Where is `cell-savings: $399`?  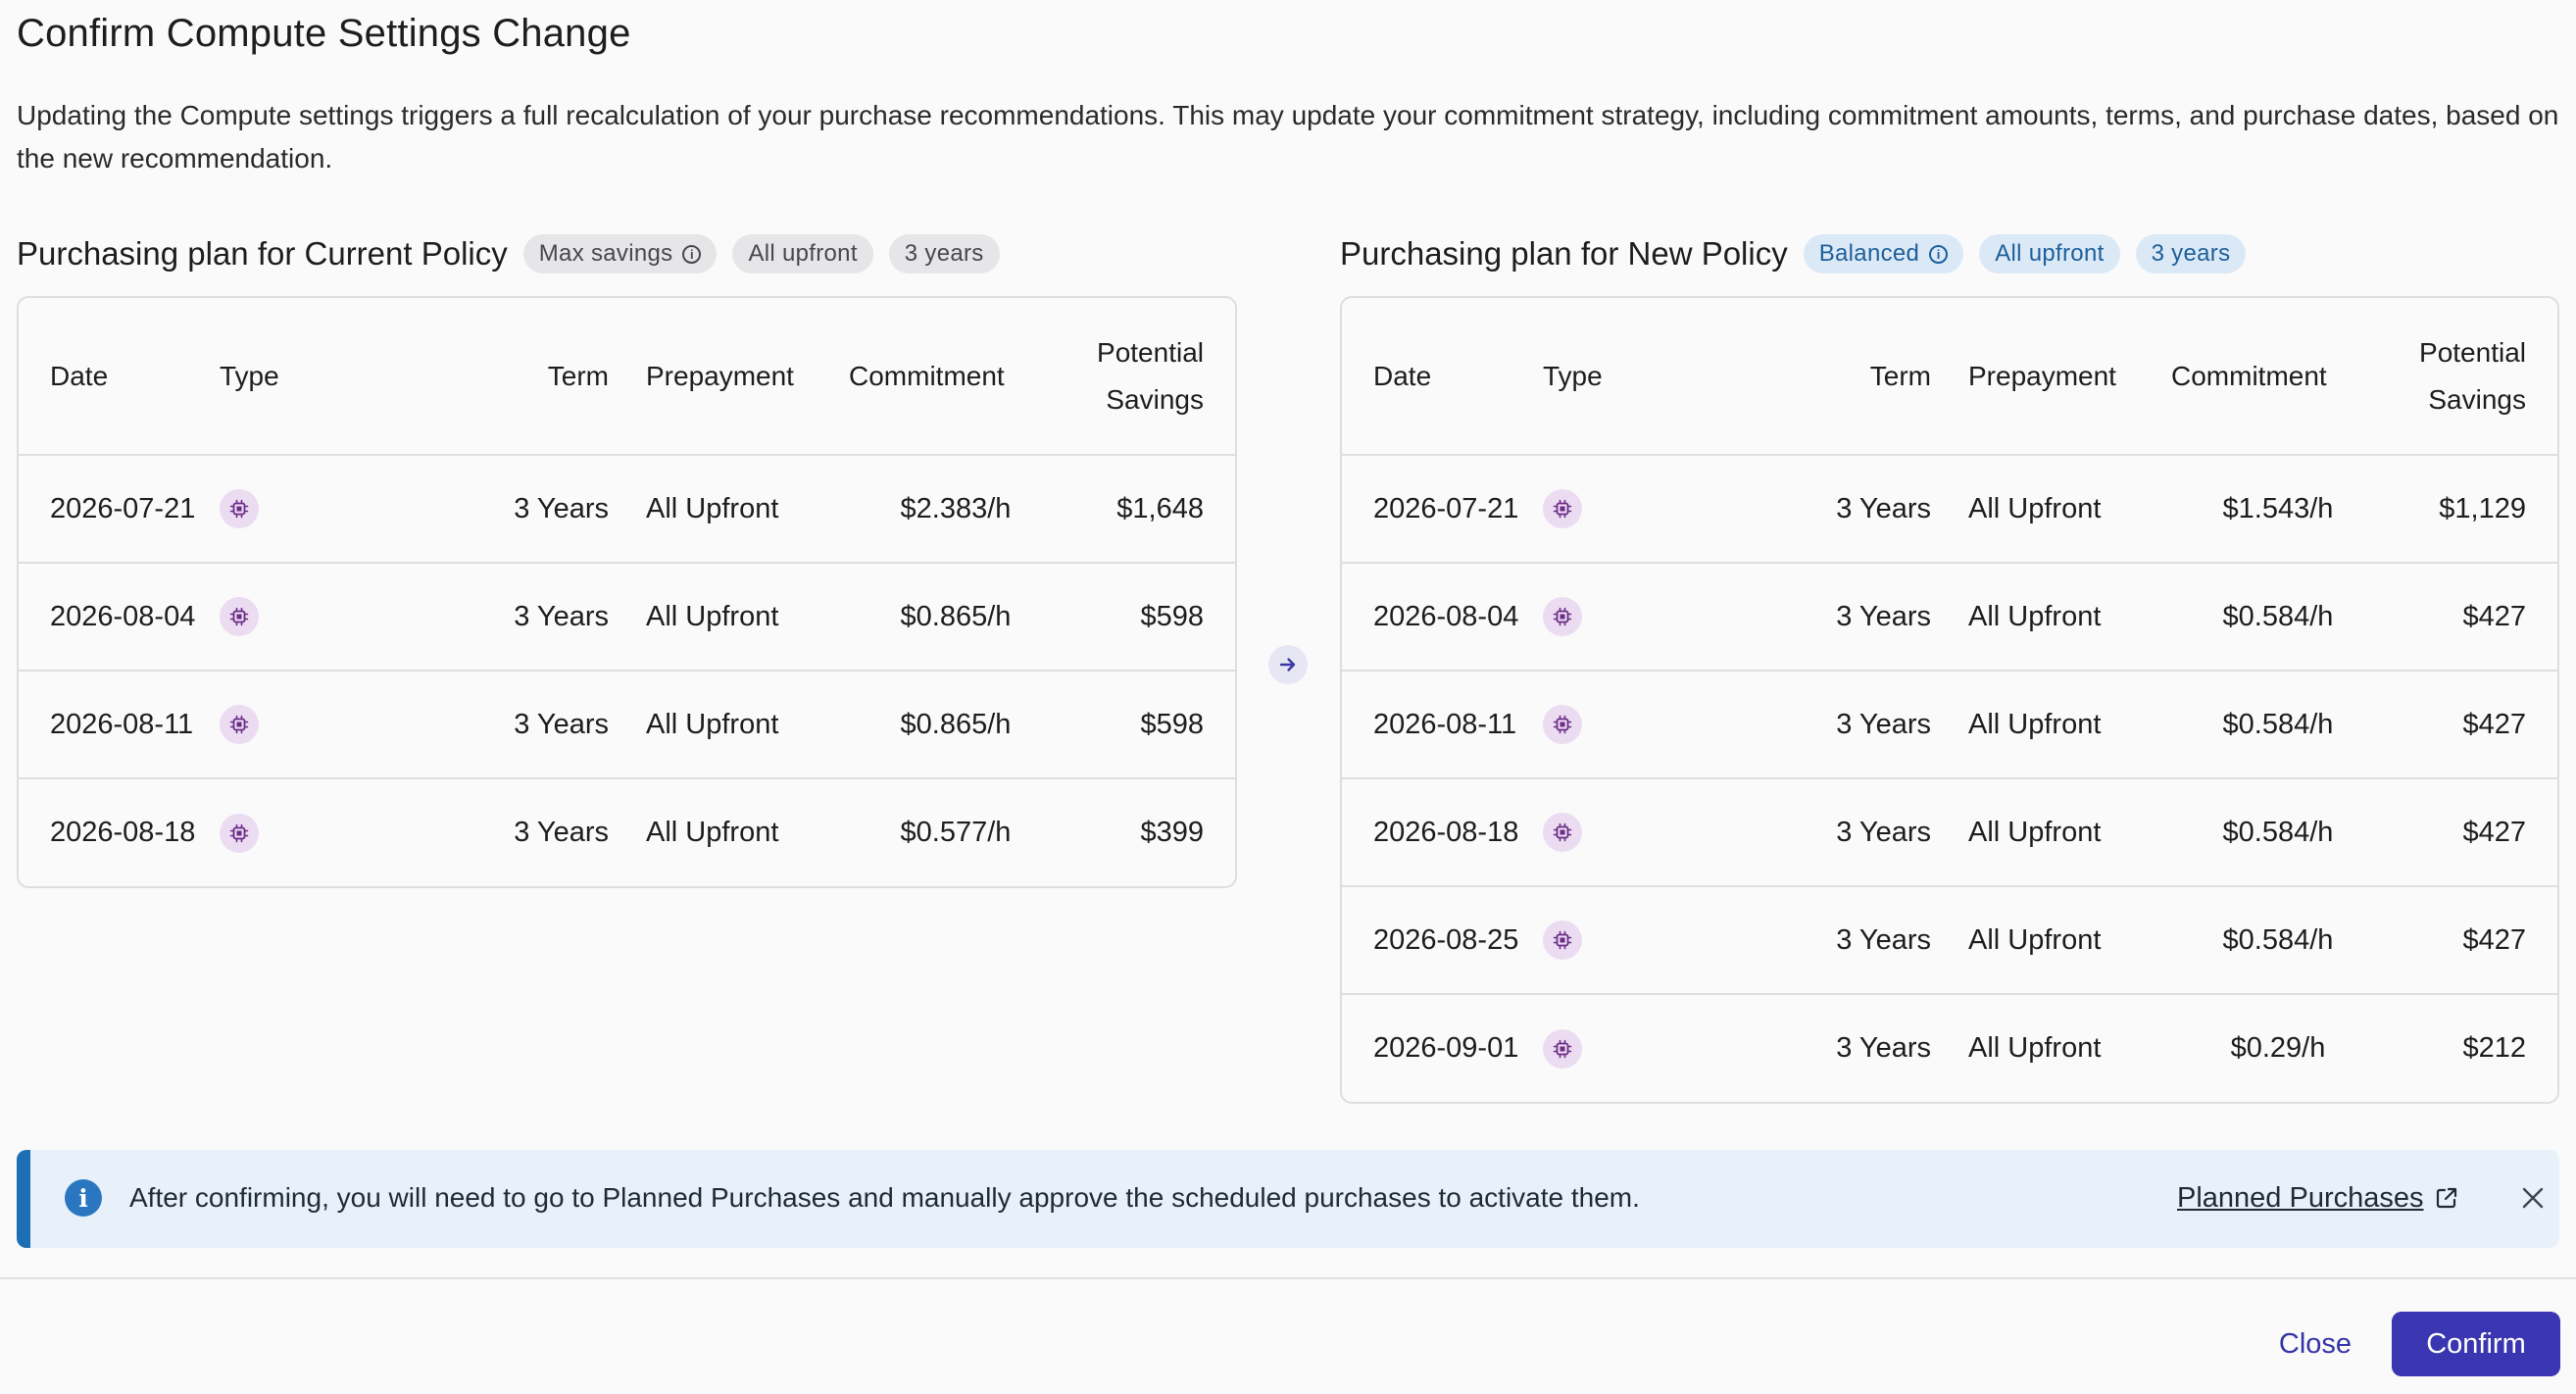 cell-savings: $399 is located at coordinates (1172, 832).